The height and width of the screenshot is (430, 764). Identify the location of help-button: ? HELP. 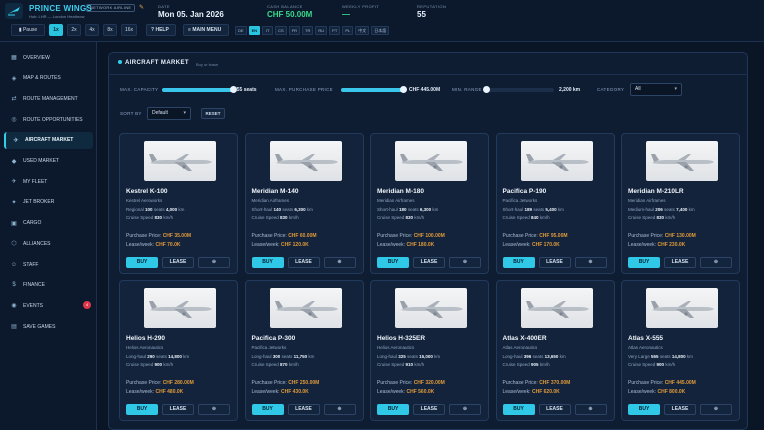
(161, 30).